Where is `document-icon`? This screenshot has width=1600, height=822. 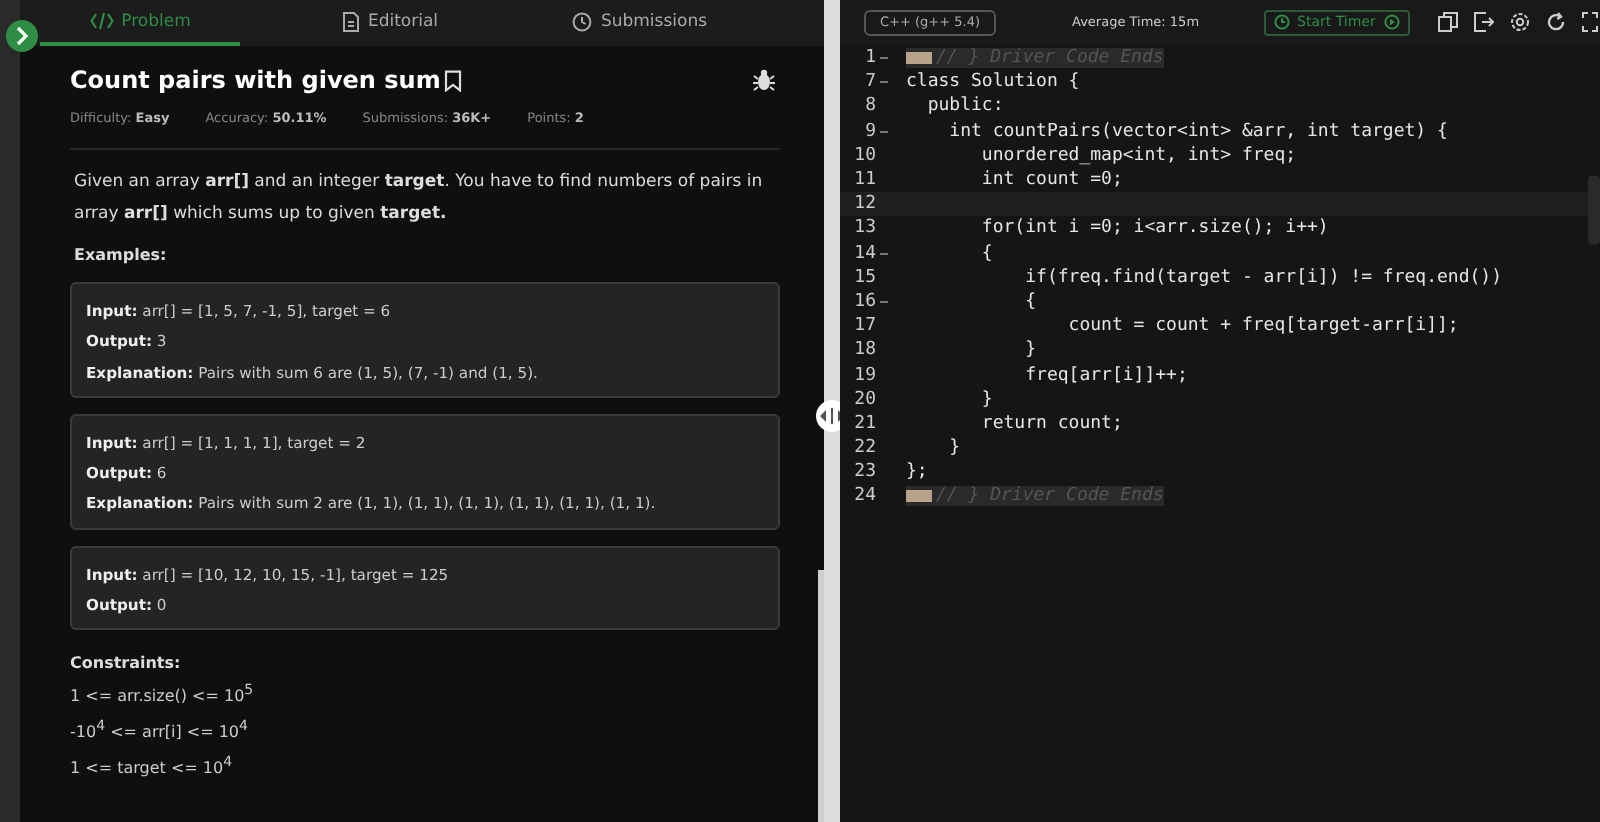
document-icon is located at coordinates (350, 21).